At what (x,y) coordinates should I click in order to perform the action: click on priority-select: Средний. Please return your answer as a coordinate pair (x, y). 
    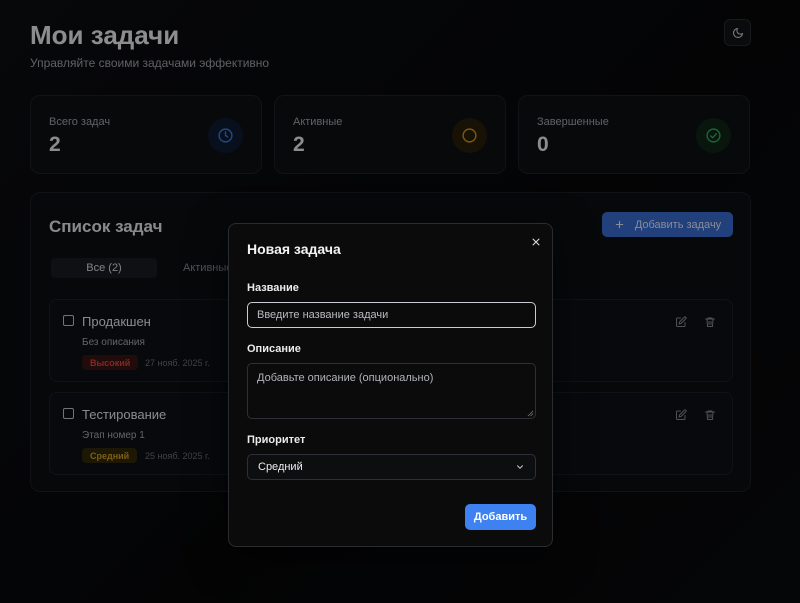
    Looking at the image, I should click on (391, 467).